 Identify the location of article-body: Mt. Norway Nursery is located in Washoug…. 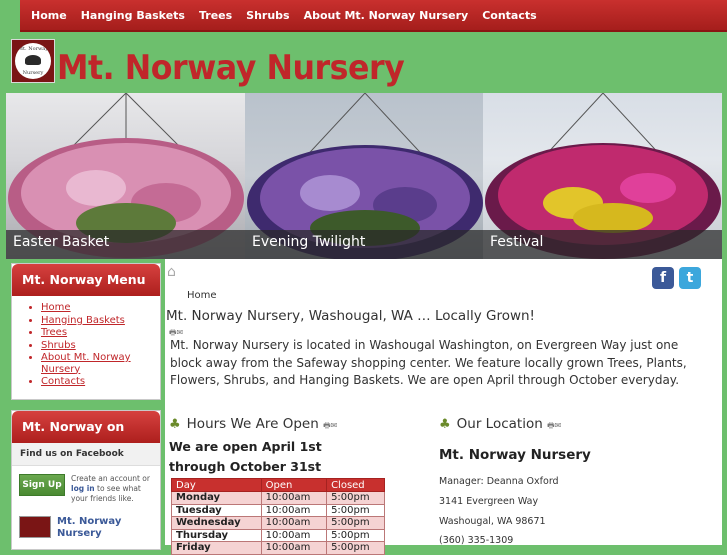
(428, 362).